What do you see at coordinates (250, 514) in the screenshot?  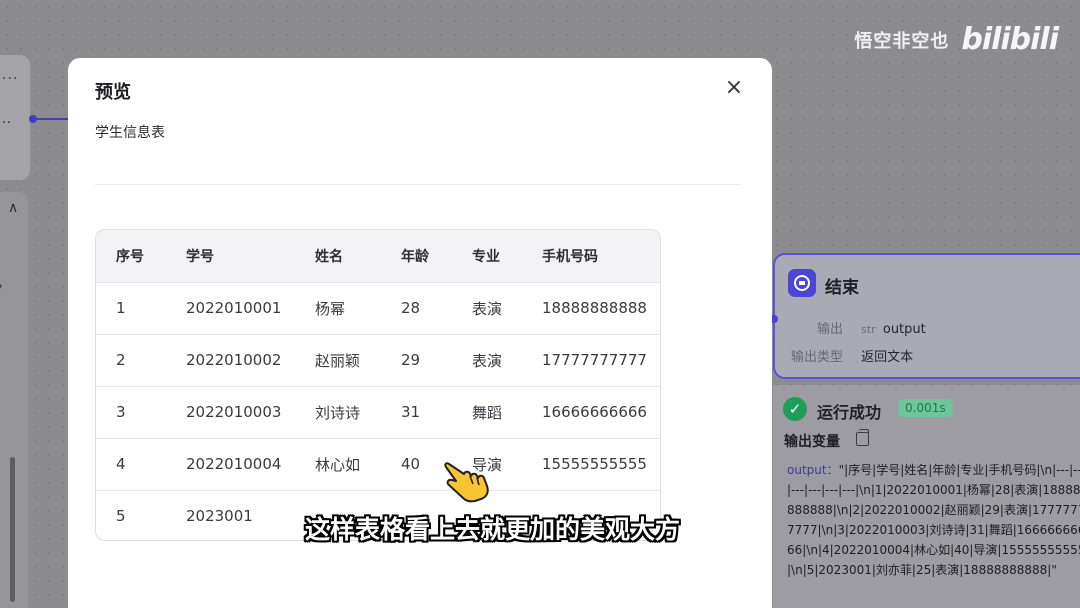 I see `table-cell: 2023001` at bounding box center [250, 514].